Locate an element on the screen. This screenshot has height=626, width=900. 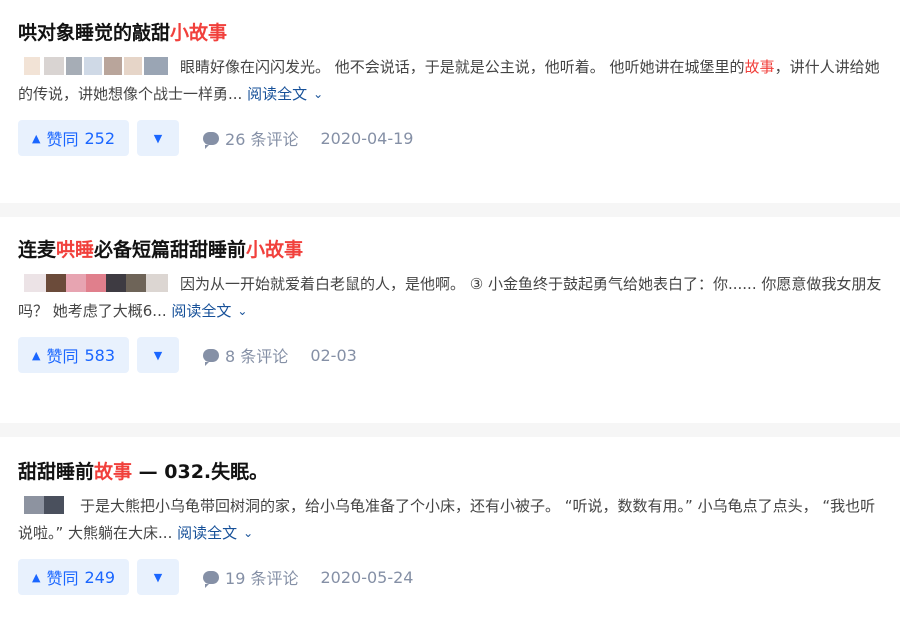
action-bar: ▲ 赞同 252 ▼ 26 条评论 2020-04-19 is located at coordinates (450, 138).